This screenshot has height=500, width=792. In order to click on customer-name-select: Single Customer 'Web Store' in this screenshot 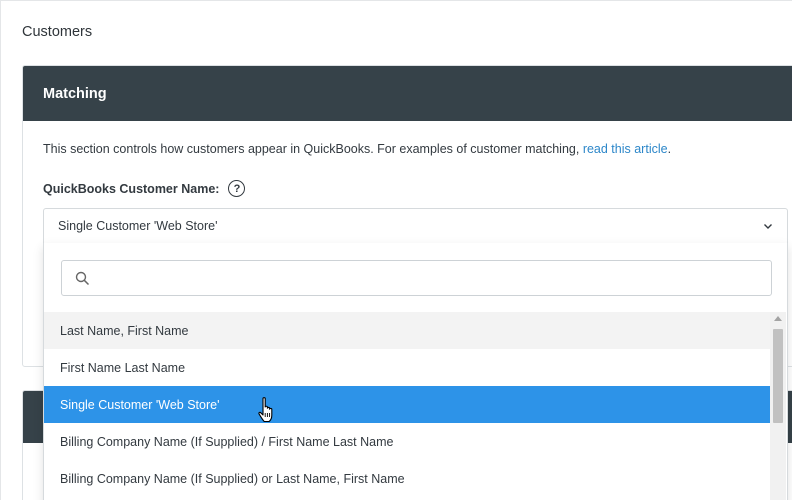, I will do `click(415, 226)`.